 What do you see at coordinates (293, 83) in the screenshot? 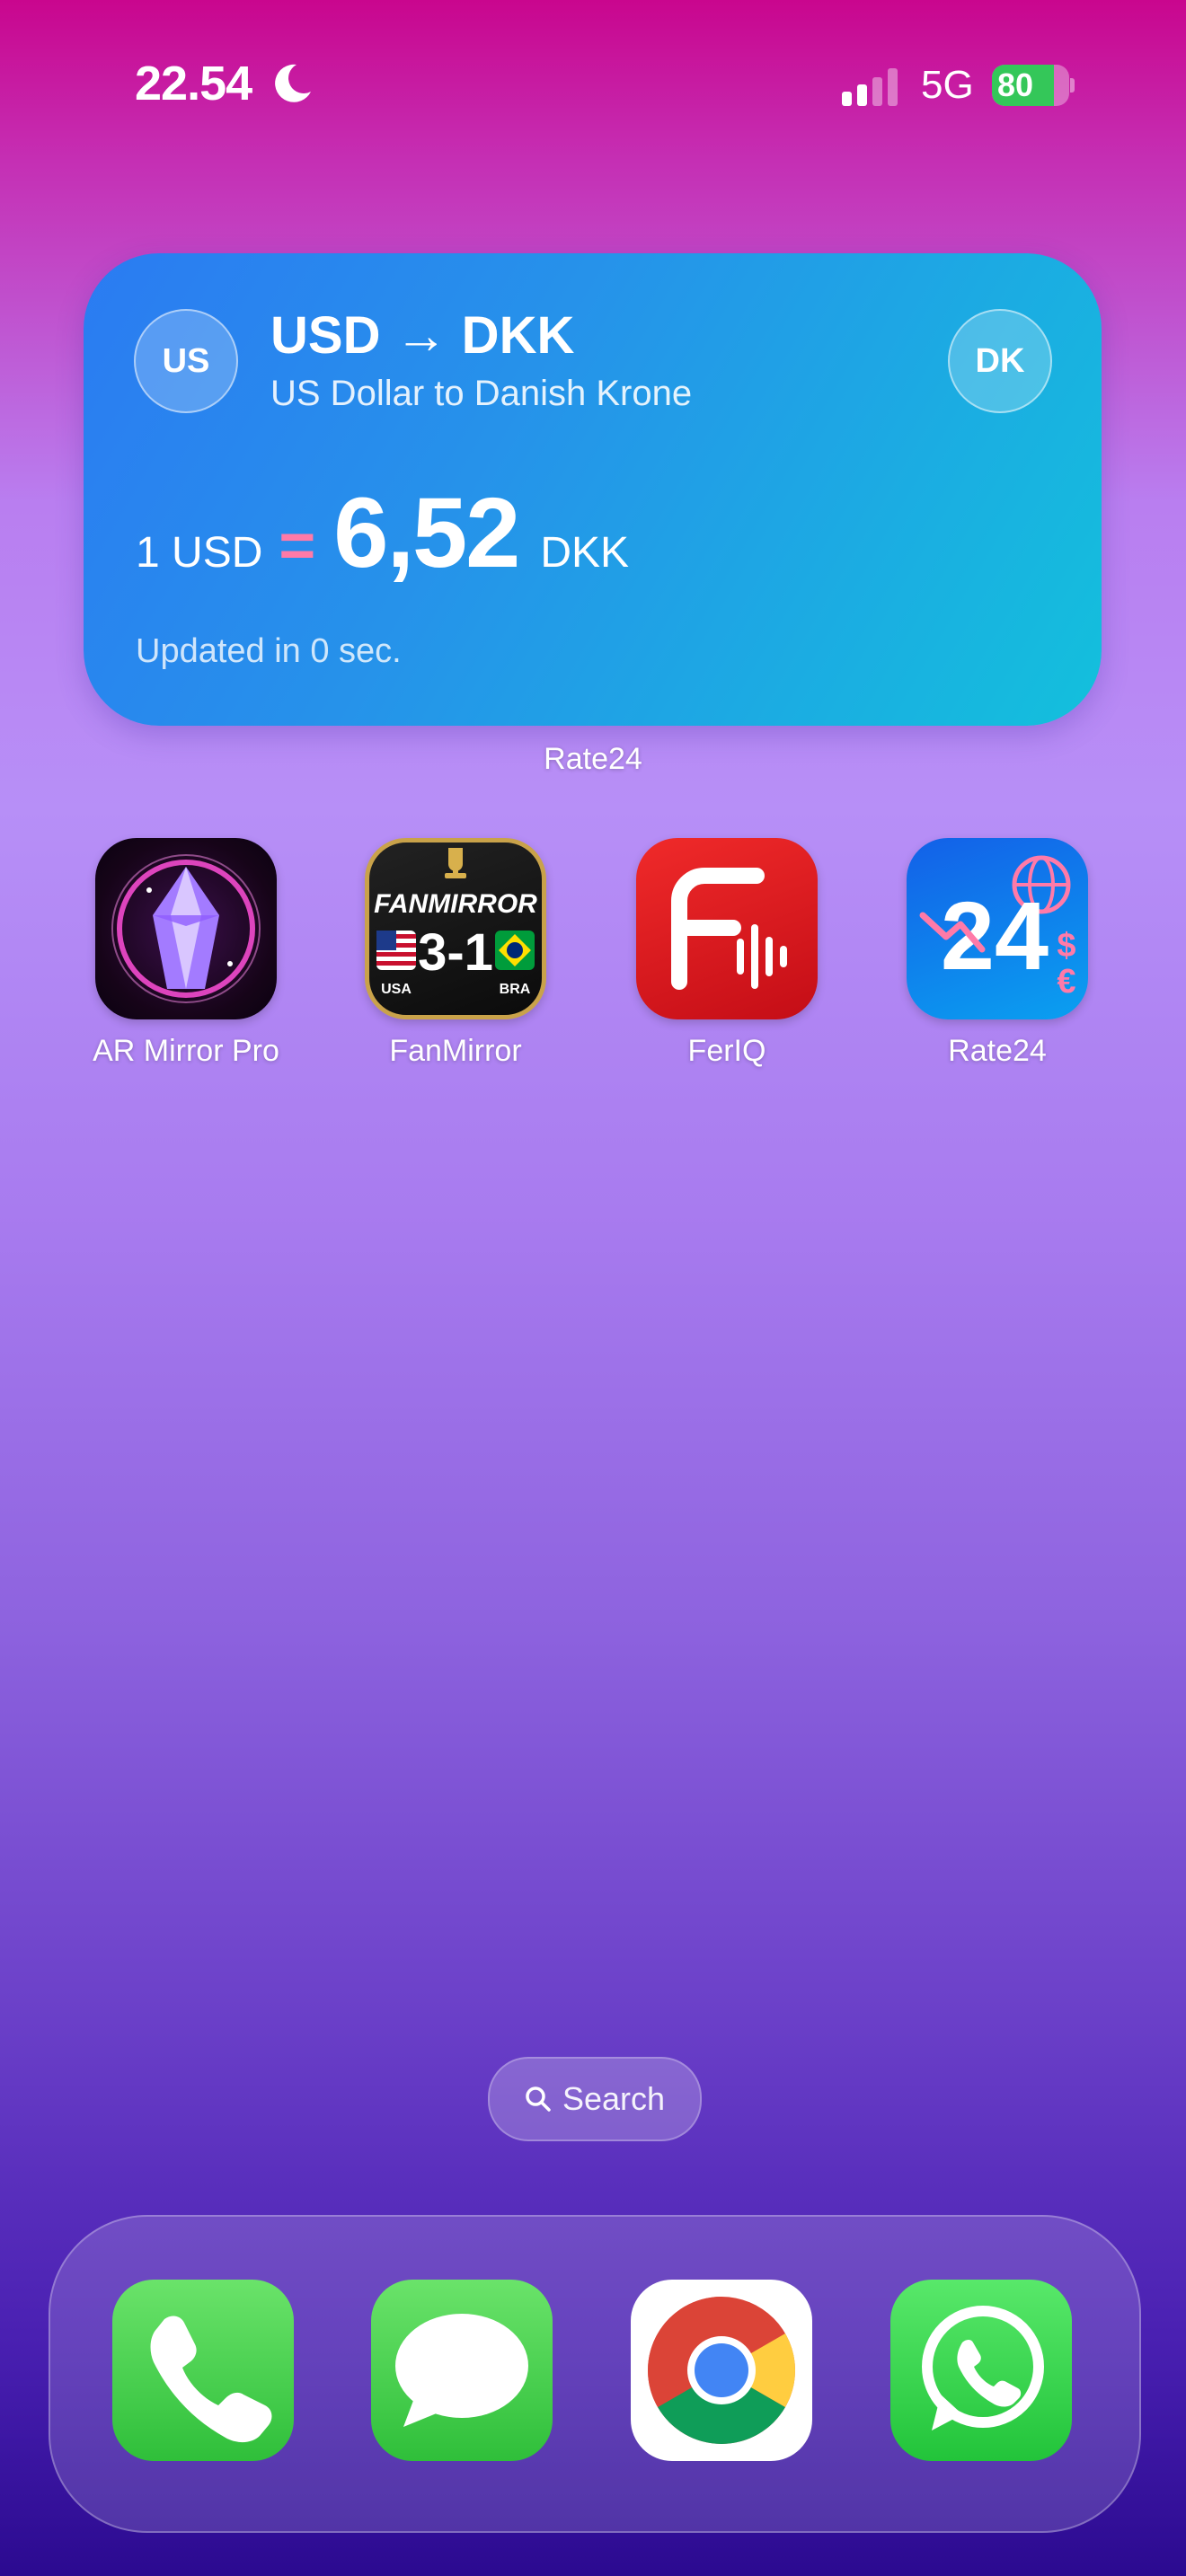
I see `moon-icon` at bounding box center [293, 83].